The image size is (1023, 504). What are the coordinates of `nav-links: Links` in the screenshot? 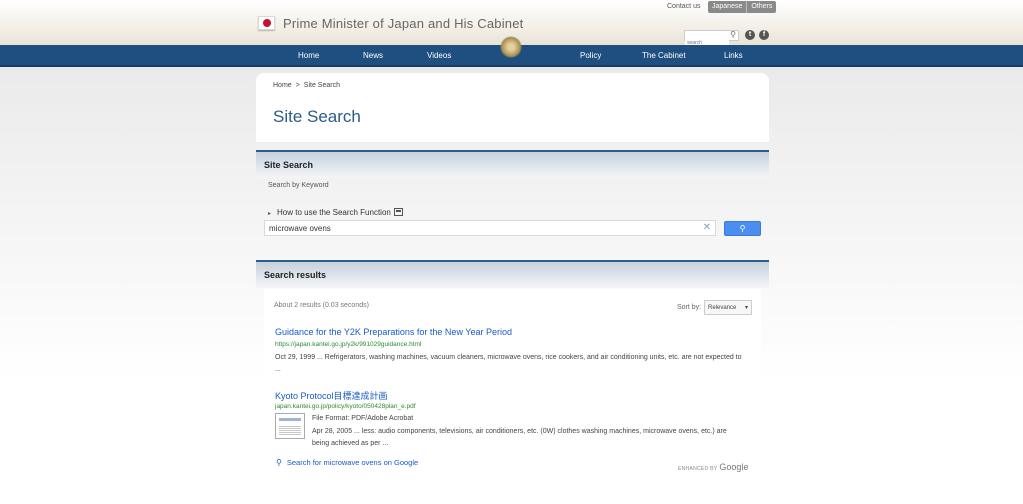 It's located at (733, 55).